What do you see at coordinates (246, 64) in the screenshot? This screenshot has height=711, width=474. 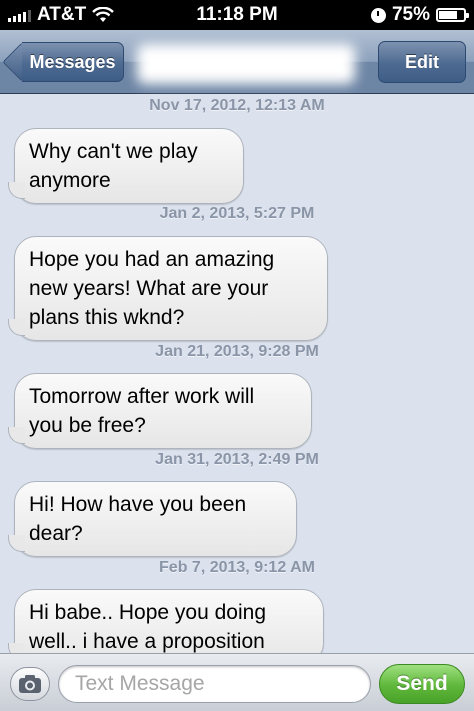 I see `contact-name-redacted` at bounding box center [246, 64].